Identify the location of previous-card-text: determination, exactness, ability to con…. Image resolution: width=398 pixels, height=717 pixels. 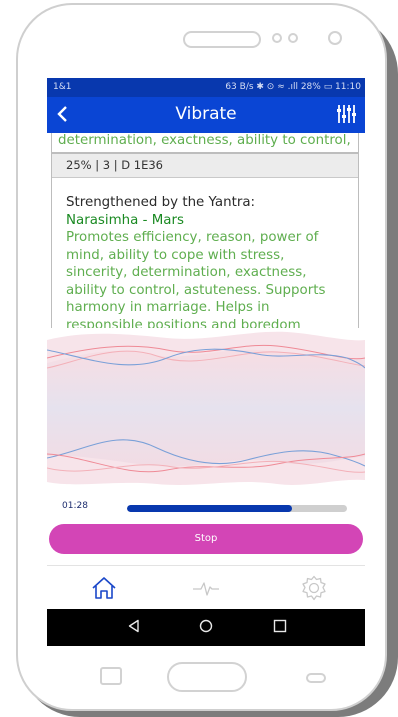
(204, 140).